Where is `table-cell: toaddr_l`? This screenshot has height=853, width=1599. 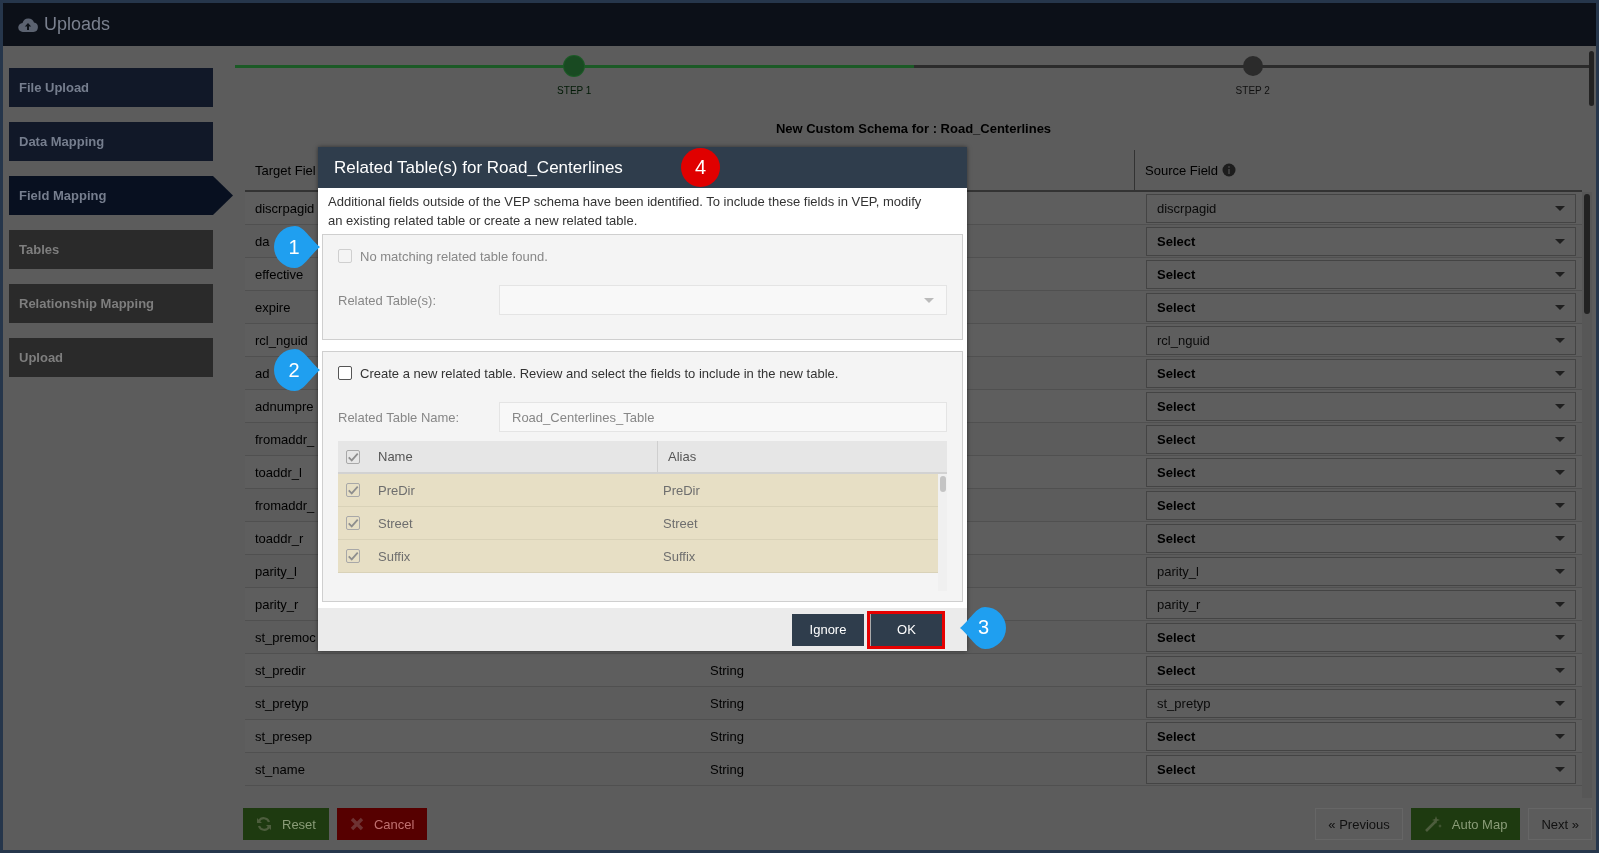 table-cell: toaddr_l is located at coordinates (278, 472).